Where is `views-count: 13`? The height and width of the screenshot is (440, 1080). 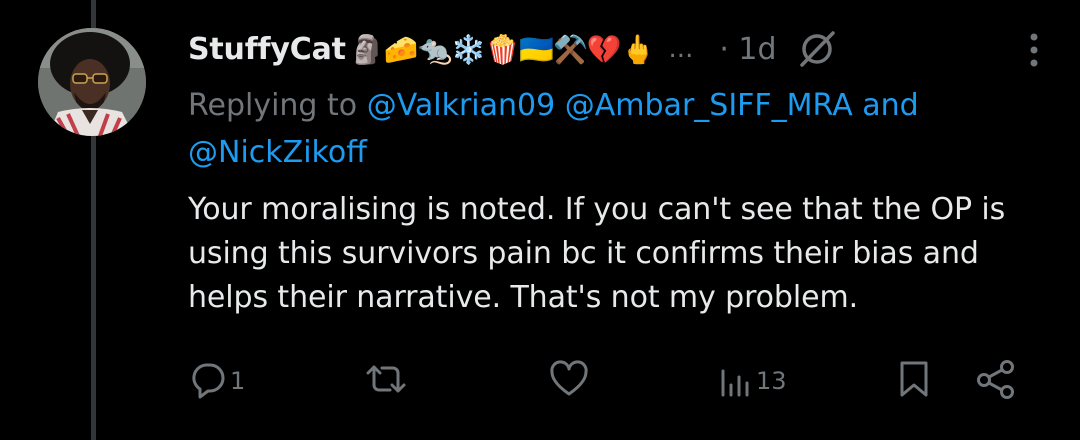 views-count: 13 is located at coordinates (771, 381).